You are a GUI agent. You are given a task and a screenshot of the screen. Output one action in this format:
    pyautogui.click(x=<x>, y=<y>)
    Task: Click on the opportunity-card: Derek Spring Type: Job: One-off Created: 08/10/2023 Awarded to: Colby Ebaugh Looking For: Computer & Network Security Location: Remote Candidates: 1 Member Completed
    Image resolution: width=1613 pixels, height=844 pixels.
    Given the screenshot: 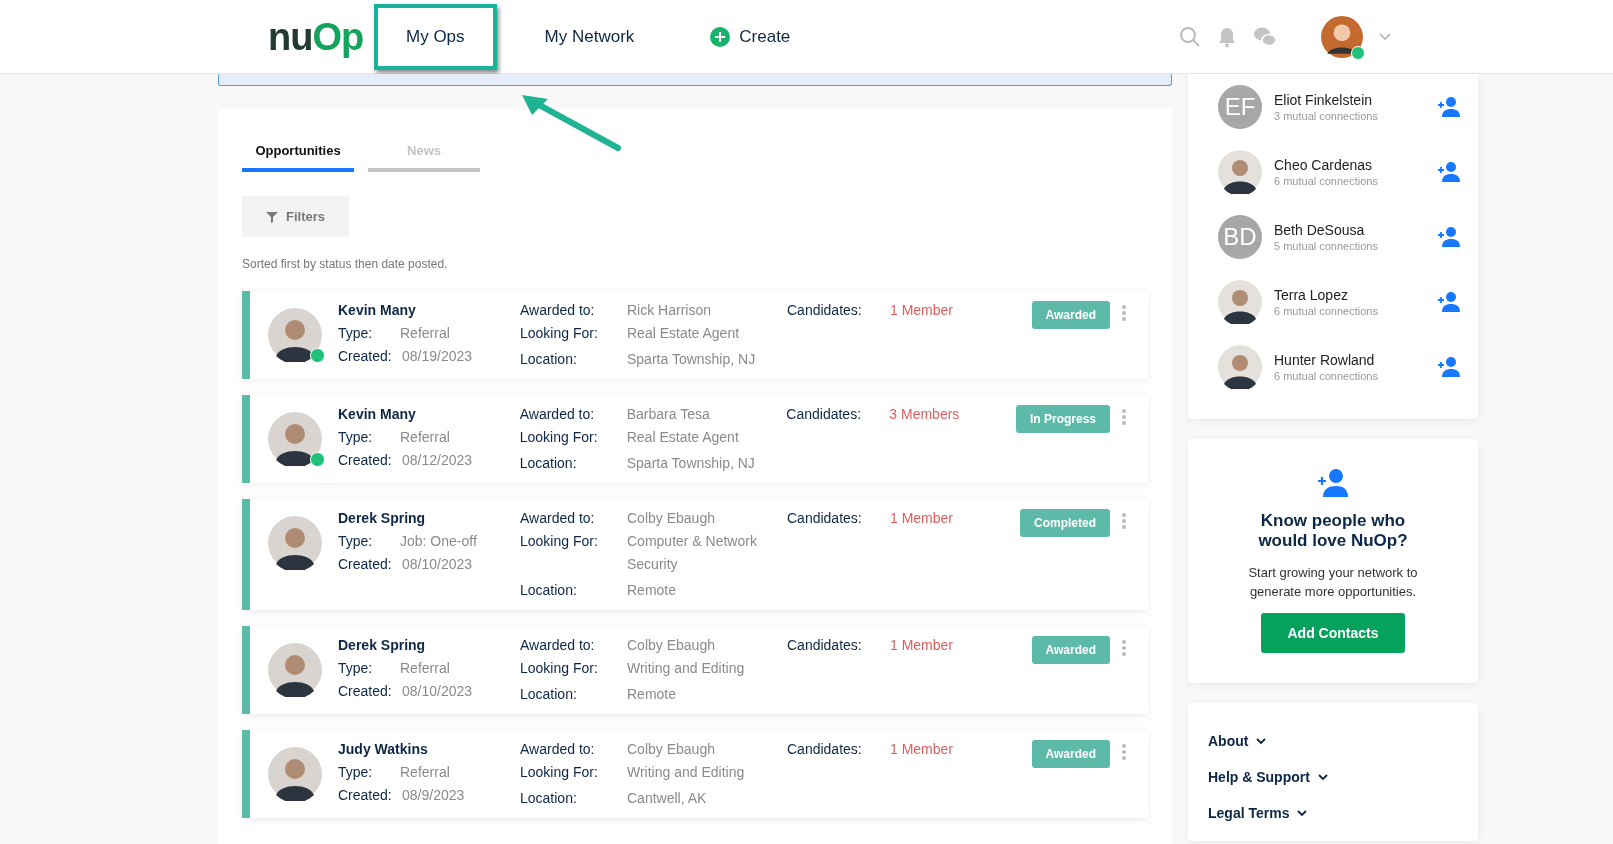 What is the action you would take?
    pyautogui.click(x=695, y=554)
    